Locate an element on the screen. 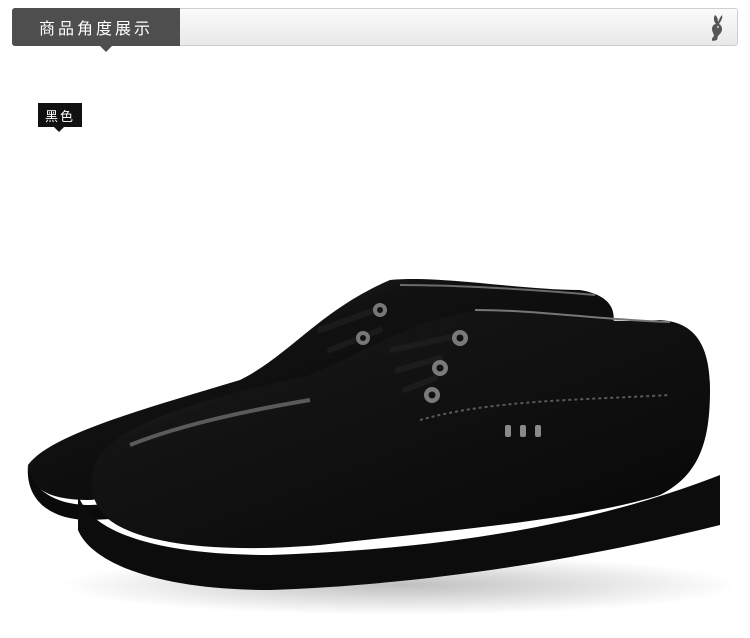  rabbit-logo-icon is located at coordinates (717, 28).